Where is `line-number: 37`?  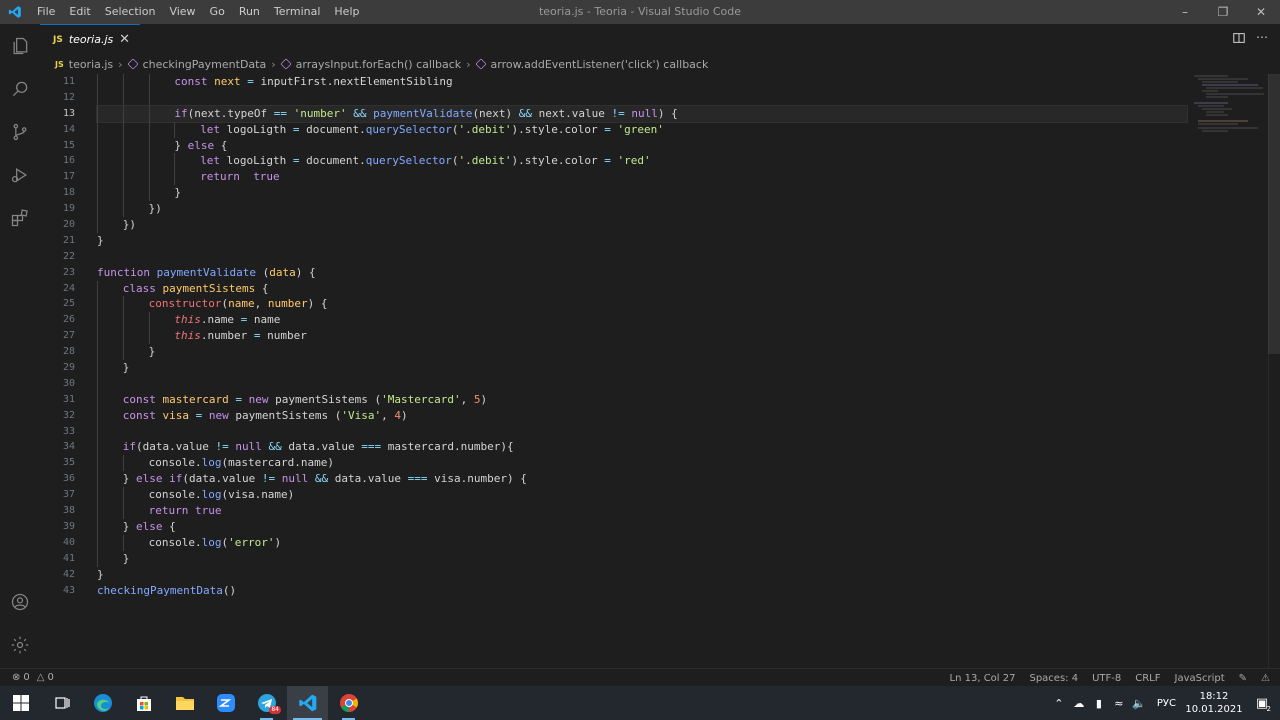
line-number: 37 is located at coordinates (68, 495).